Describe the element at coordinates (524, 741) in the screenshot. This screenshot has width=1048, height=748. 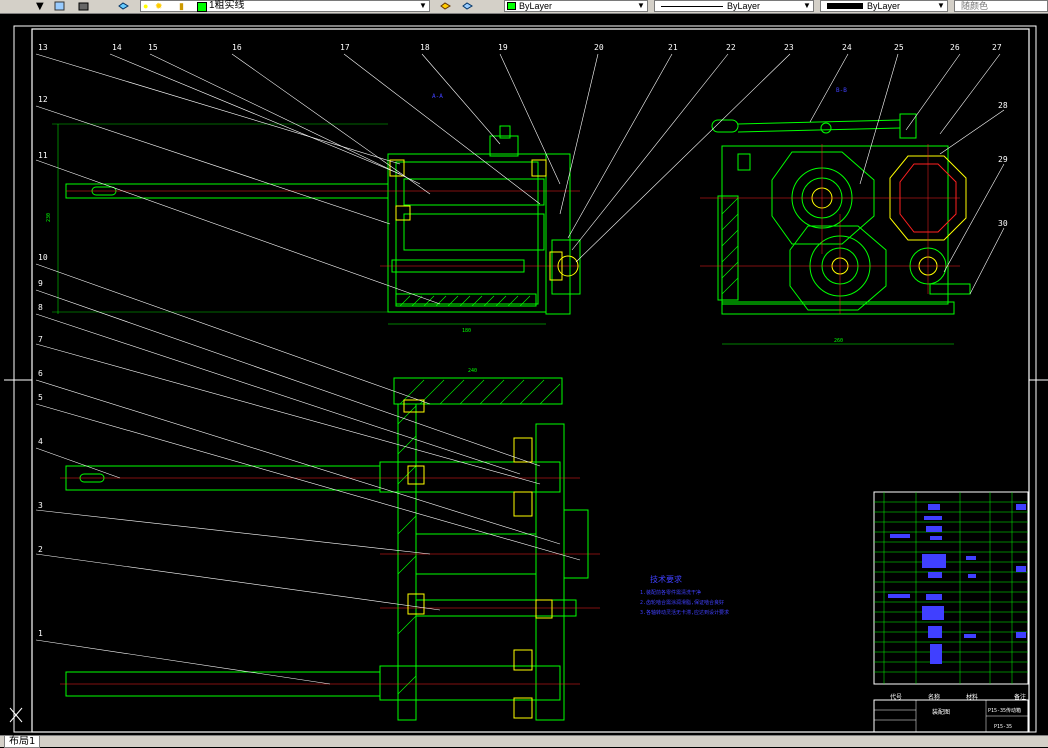
I see `layout-tab-bar: 布局1` at that location.